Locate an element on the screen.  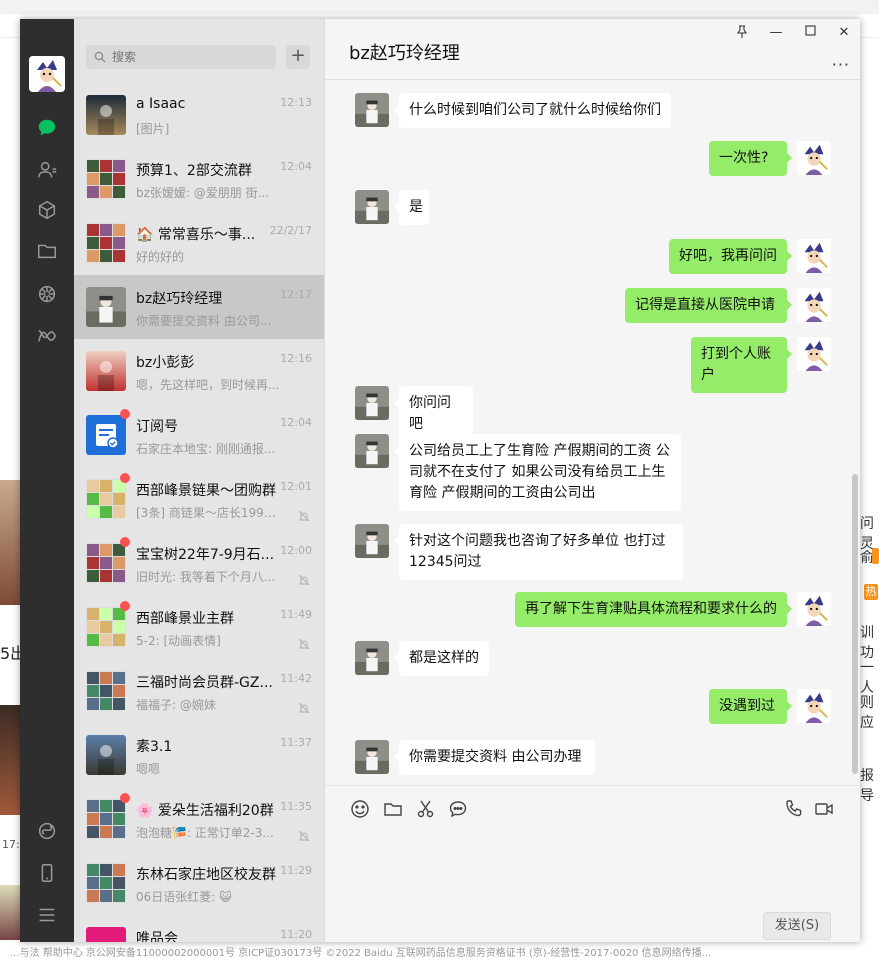
send-button: 发送(S) is located at coordinates (797, 926).